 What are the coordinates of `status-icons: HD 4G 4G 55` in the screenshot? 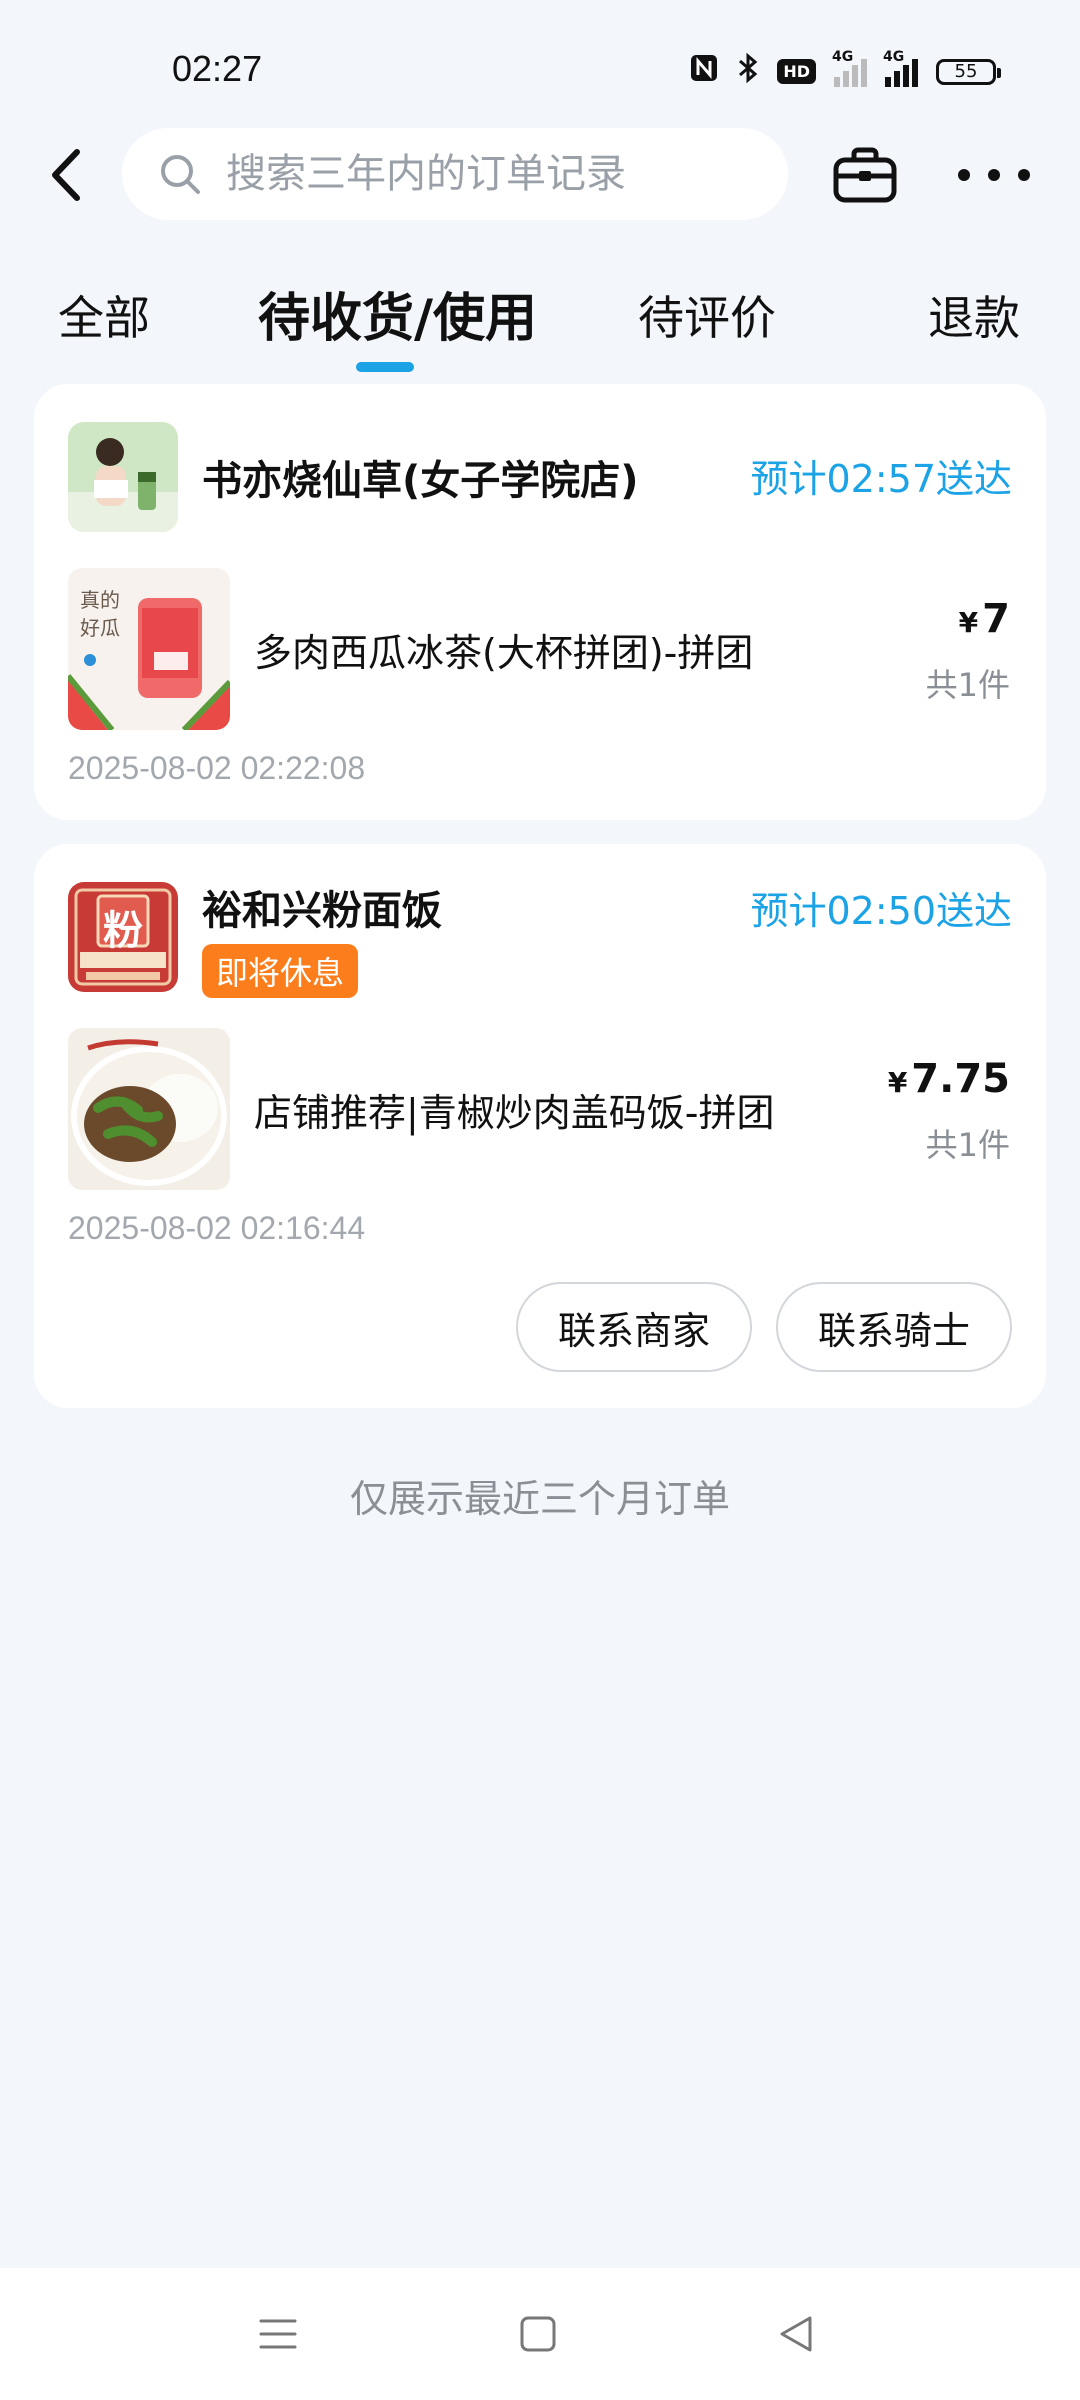 It's located at (845, 70).